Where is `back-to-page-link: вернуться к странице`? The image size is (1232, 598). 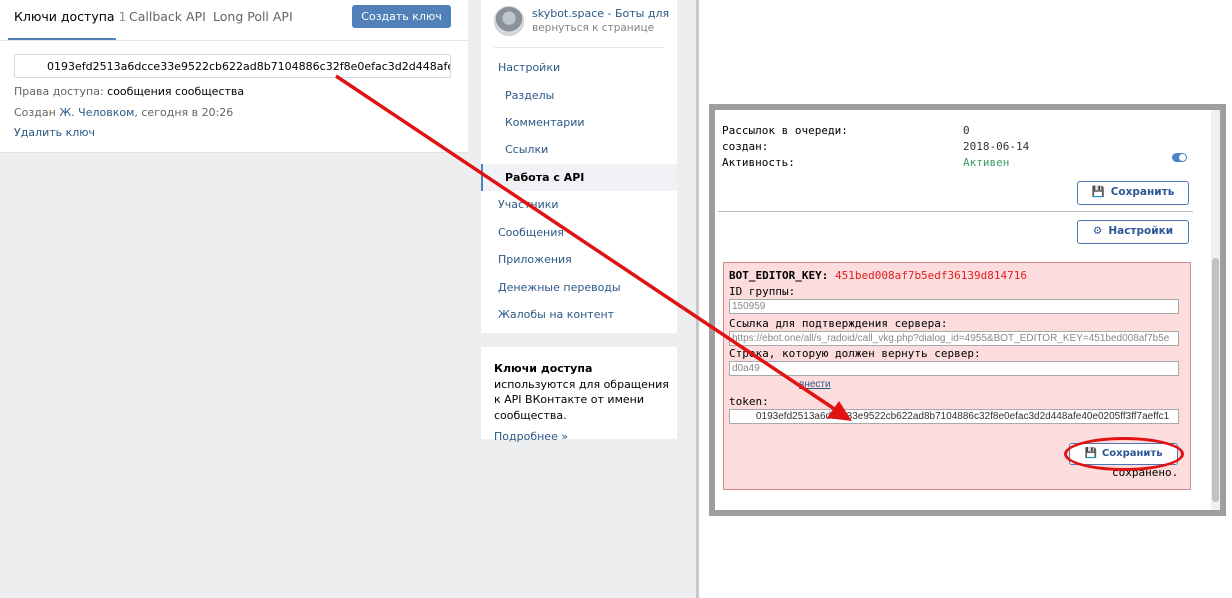 back-to-page-link: вернуться к странице is located at coordinates (593, 28).